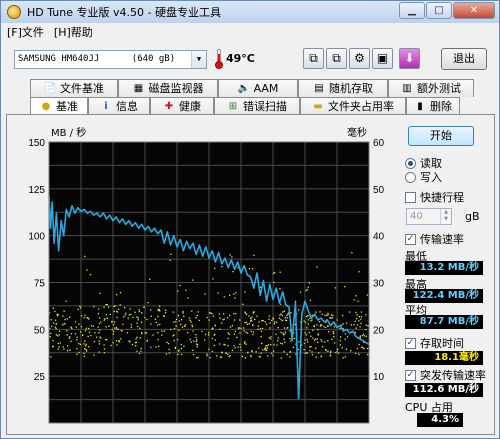 The height and width of the screenshot is (439, 500). What do you see at coordinates (445, 375) in the screenshot?
I see `burst-rate-checkbox: ✓ 突发传输速率` at bounding box center [445, 375].